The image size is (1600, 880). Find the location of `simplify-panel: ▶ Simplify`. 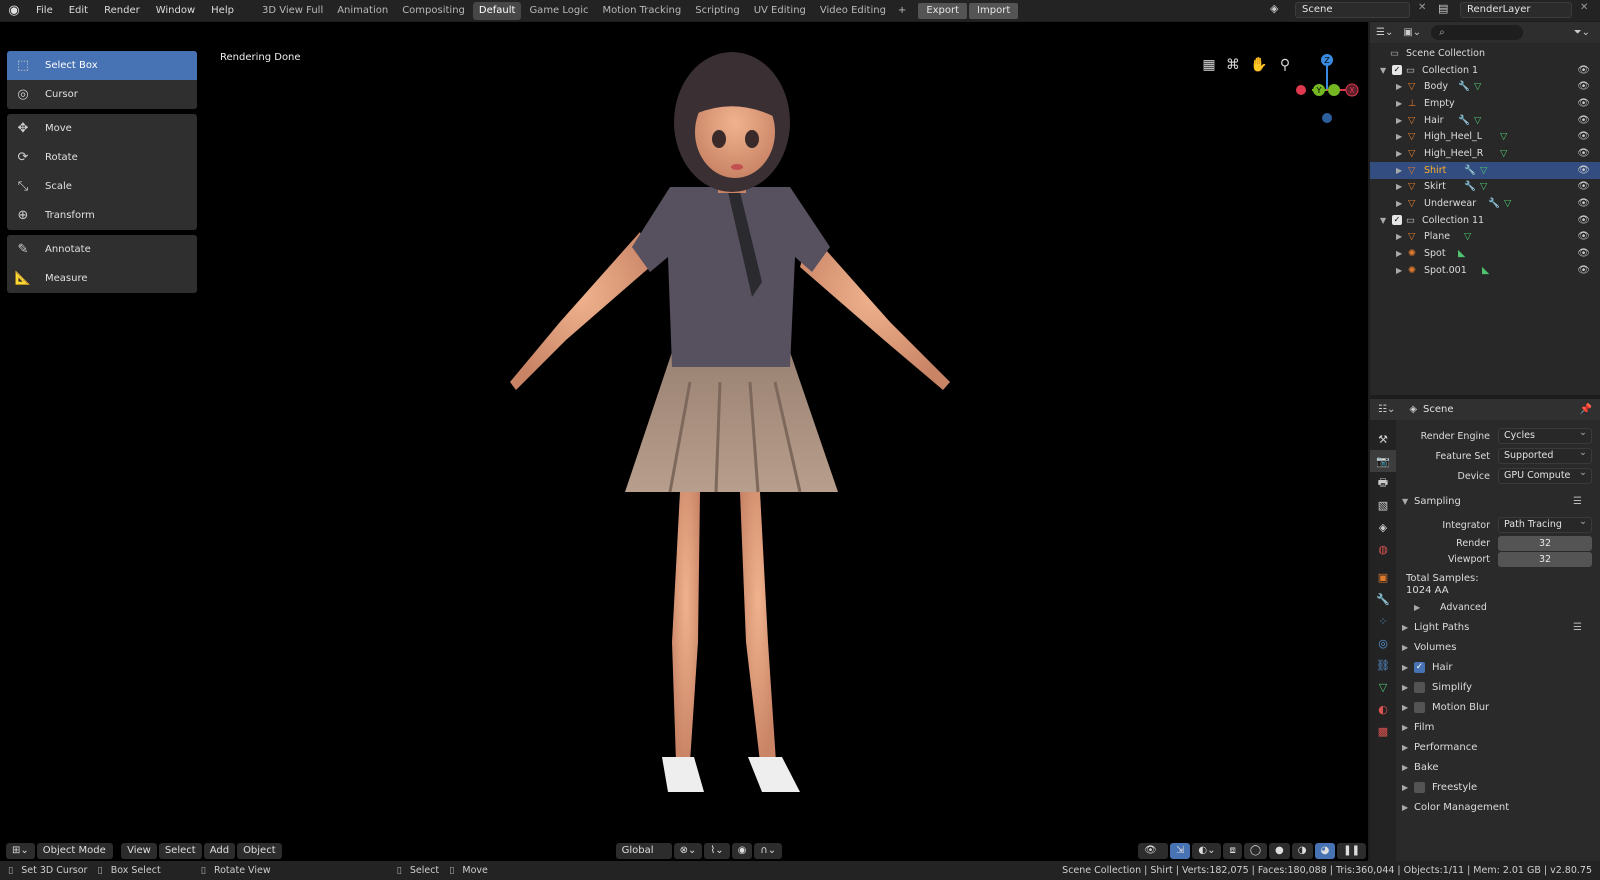

simplify-panel: ▶ Simplify is located at coordinates (1498, 687).